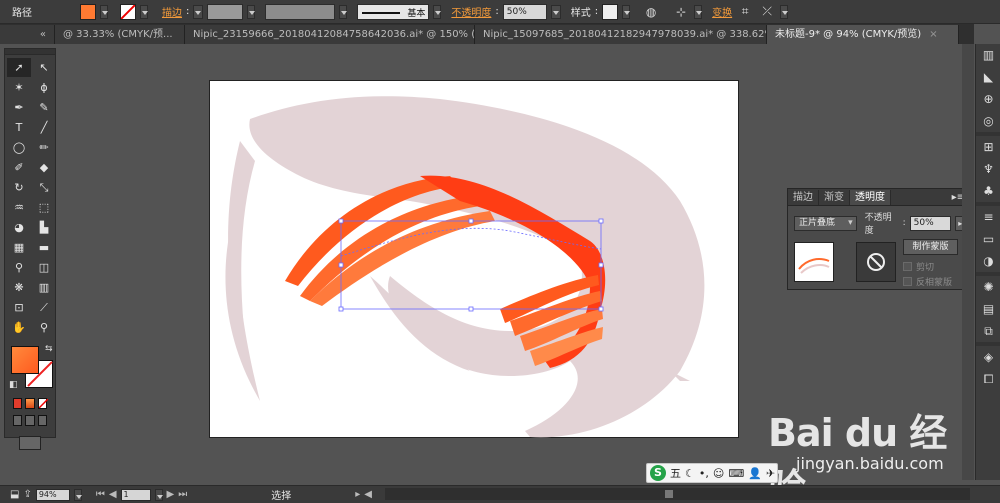 This screenshot has height=503, width=1000. What do you see at coordinates (52, 494) in the screenshot?
I see `zoom-field: 94%` at bounding box center [52, 494].